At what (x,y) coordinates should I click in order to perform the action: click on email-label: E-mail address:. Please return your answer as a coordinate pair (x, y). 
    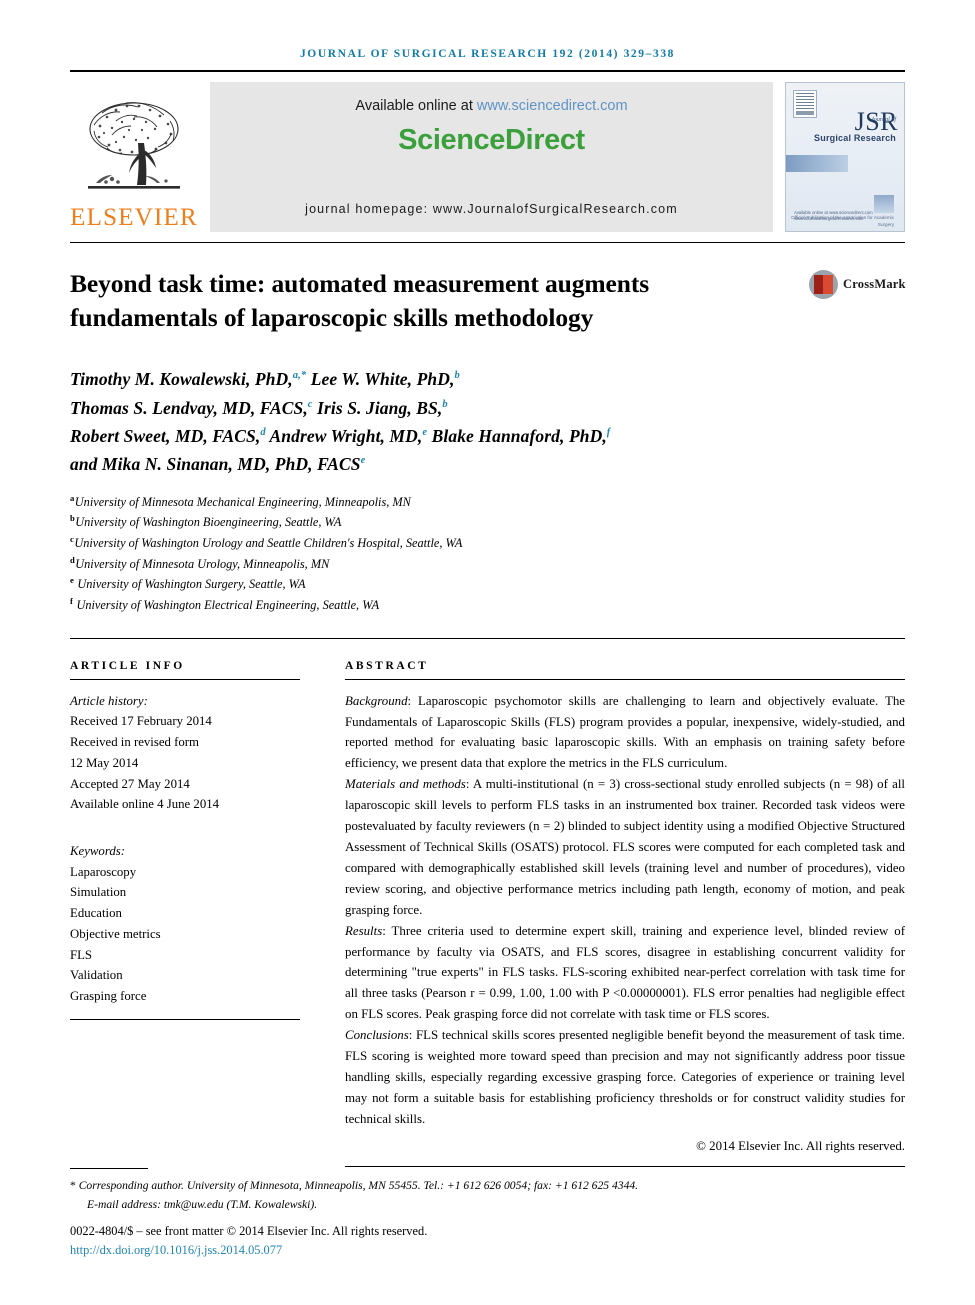
    Looking at the image, I should click on (124, 1204).